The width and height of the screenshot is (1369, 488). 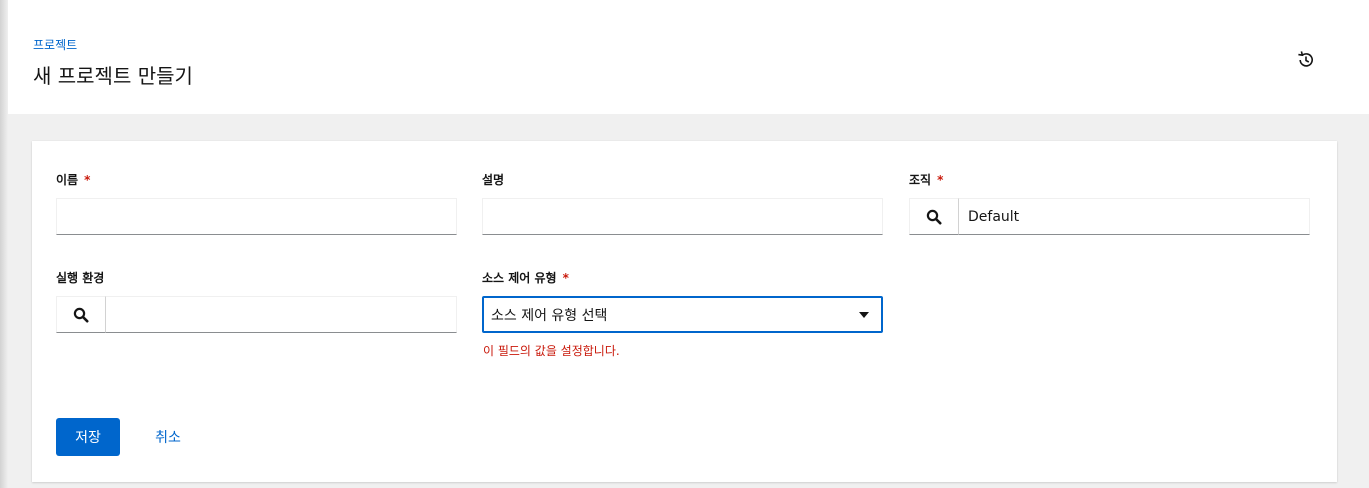 What do you see at coordinates (168, 437) in the screenshot?
I see `cancel-button: 취소` at bounding box center [168, 437].